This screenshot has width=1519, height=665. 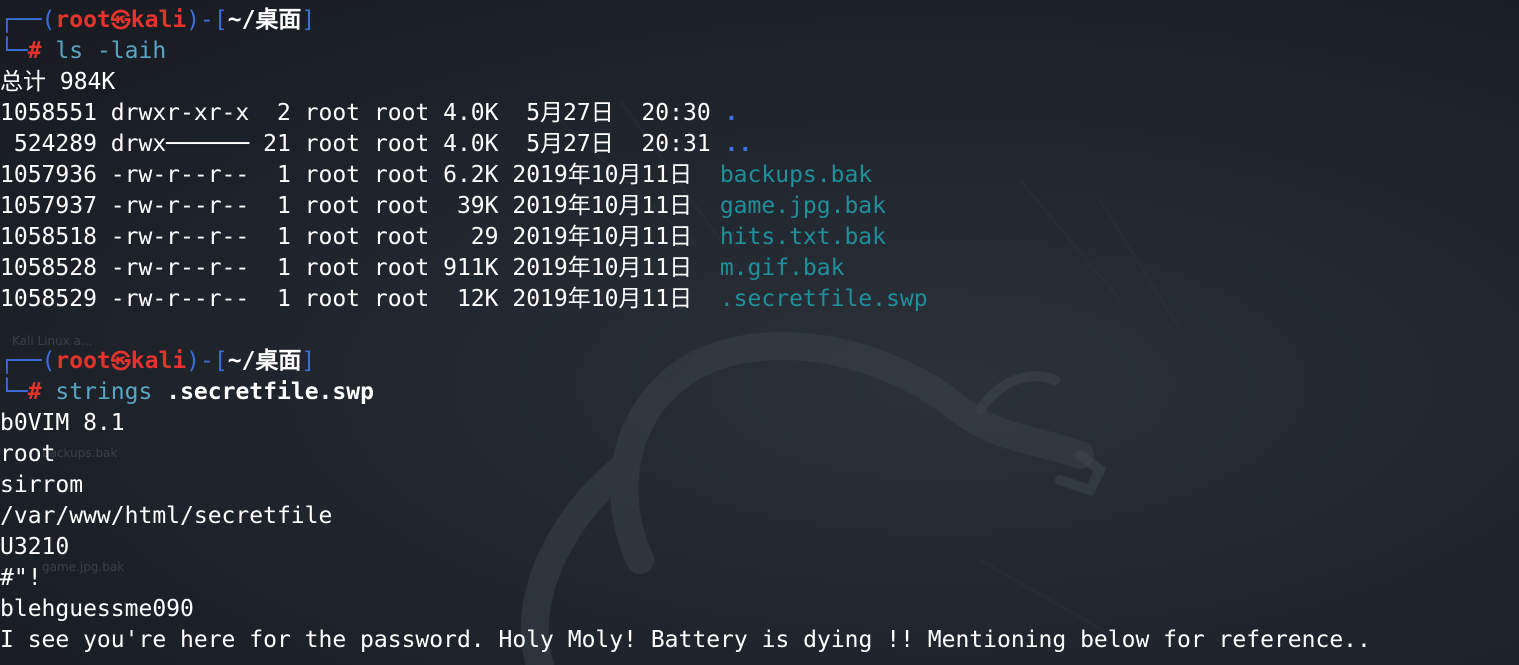 What do you see at coordinates (104, 392) in the screenshot?
I see `command-strings: strings` at bounding box center [104, 392].